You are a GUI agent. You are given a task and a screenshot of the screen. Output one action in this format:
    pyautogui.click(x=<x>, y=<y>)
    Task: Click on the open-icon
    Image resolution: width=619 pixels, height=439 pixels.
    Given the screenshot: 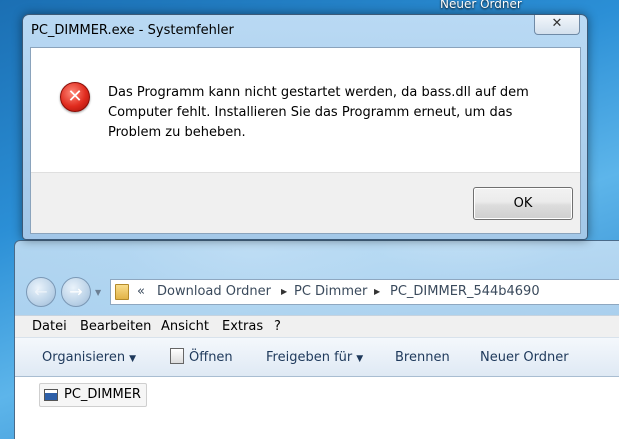 What is the action you would take?
    pyautogui.click(x=177, y=356)
    